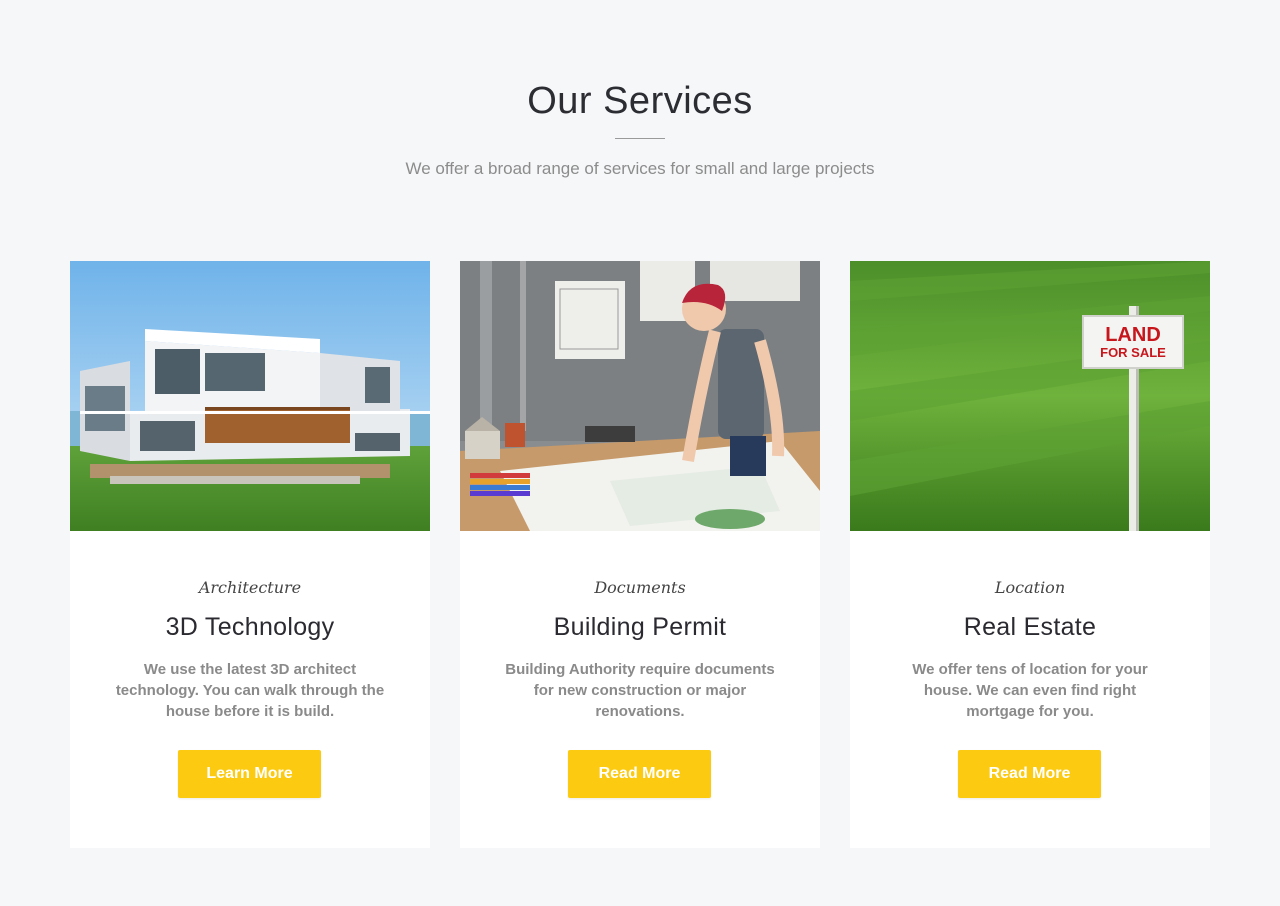 The width and height of the screenshot is (1280, 906). I want to click on architect-drawing-image, so click(640, 396).